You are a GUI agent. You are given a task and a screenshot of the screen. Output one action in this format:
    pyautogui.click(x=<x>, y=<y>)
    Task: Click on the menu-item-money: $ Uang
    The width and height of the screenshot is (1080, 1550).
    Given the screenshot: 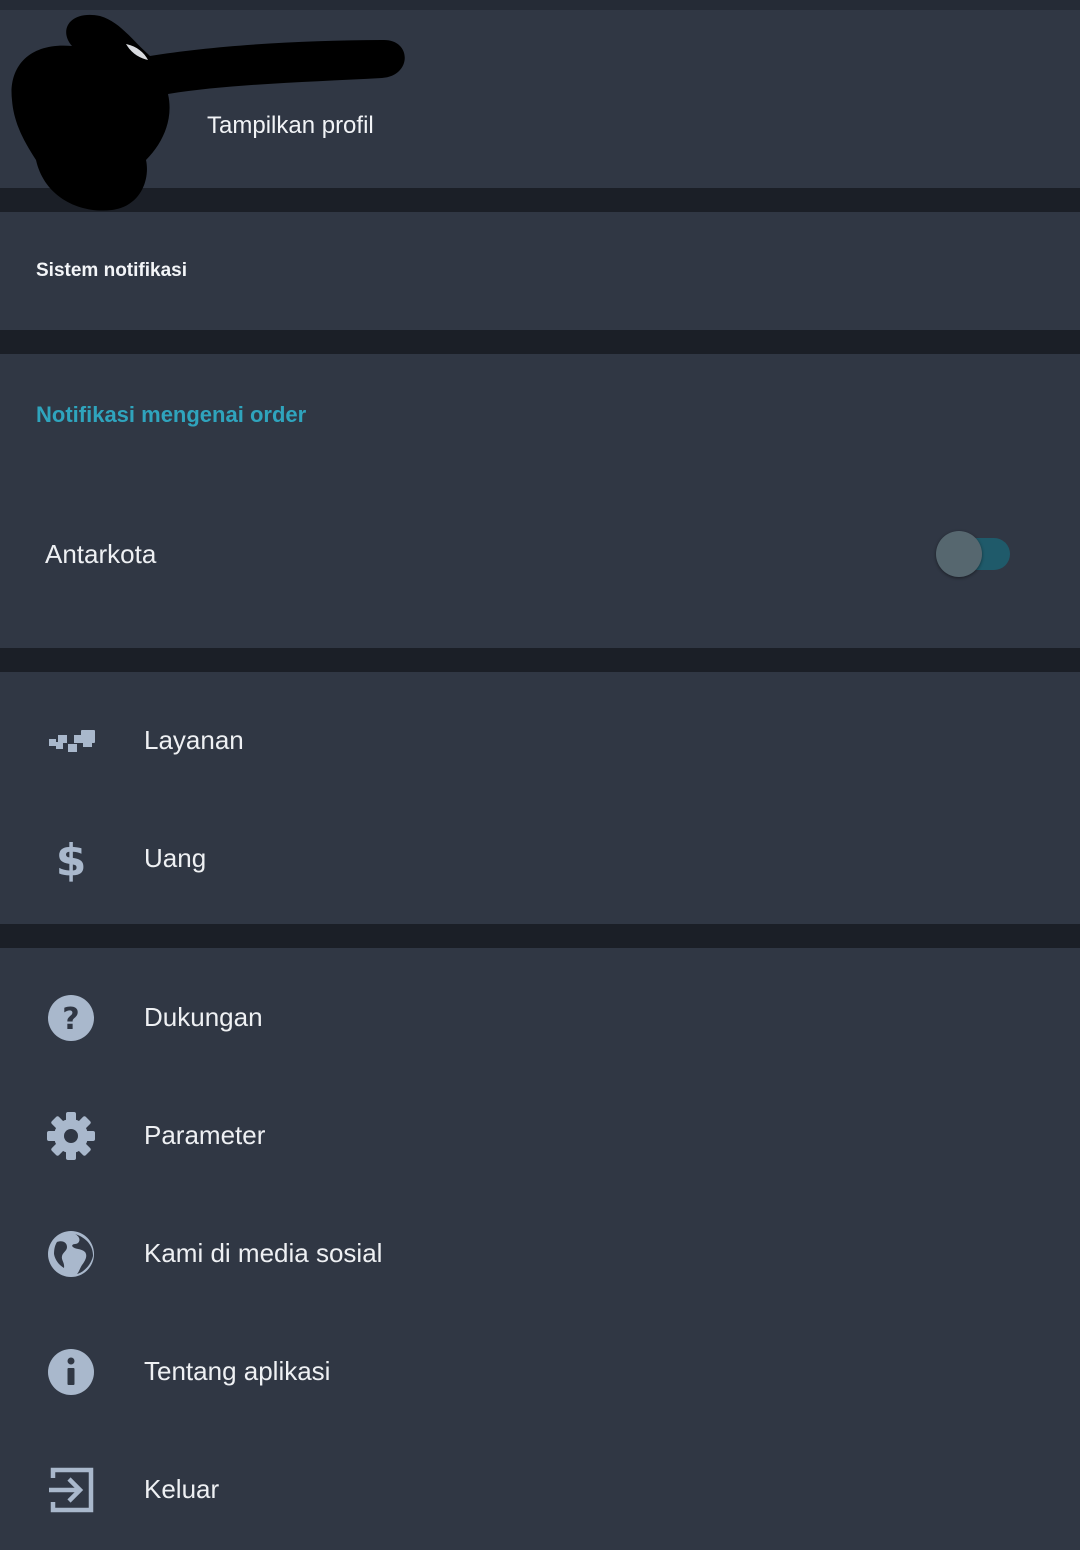 What is the action you would take?
    pyautogui.click(x=540, y=858)
    